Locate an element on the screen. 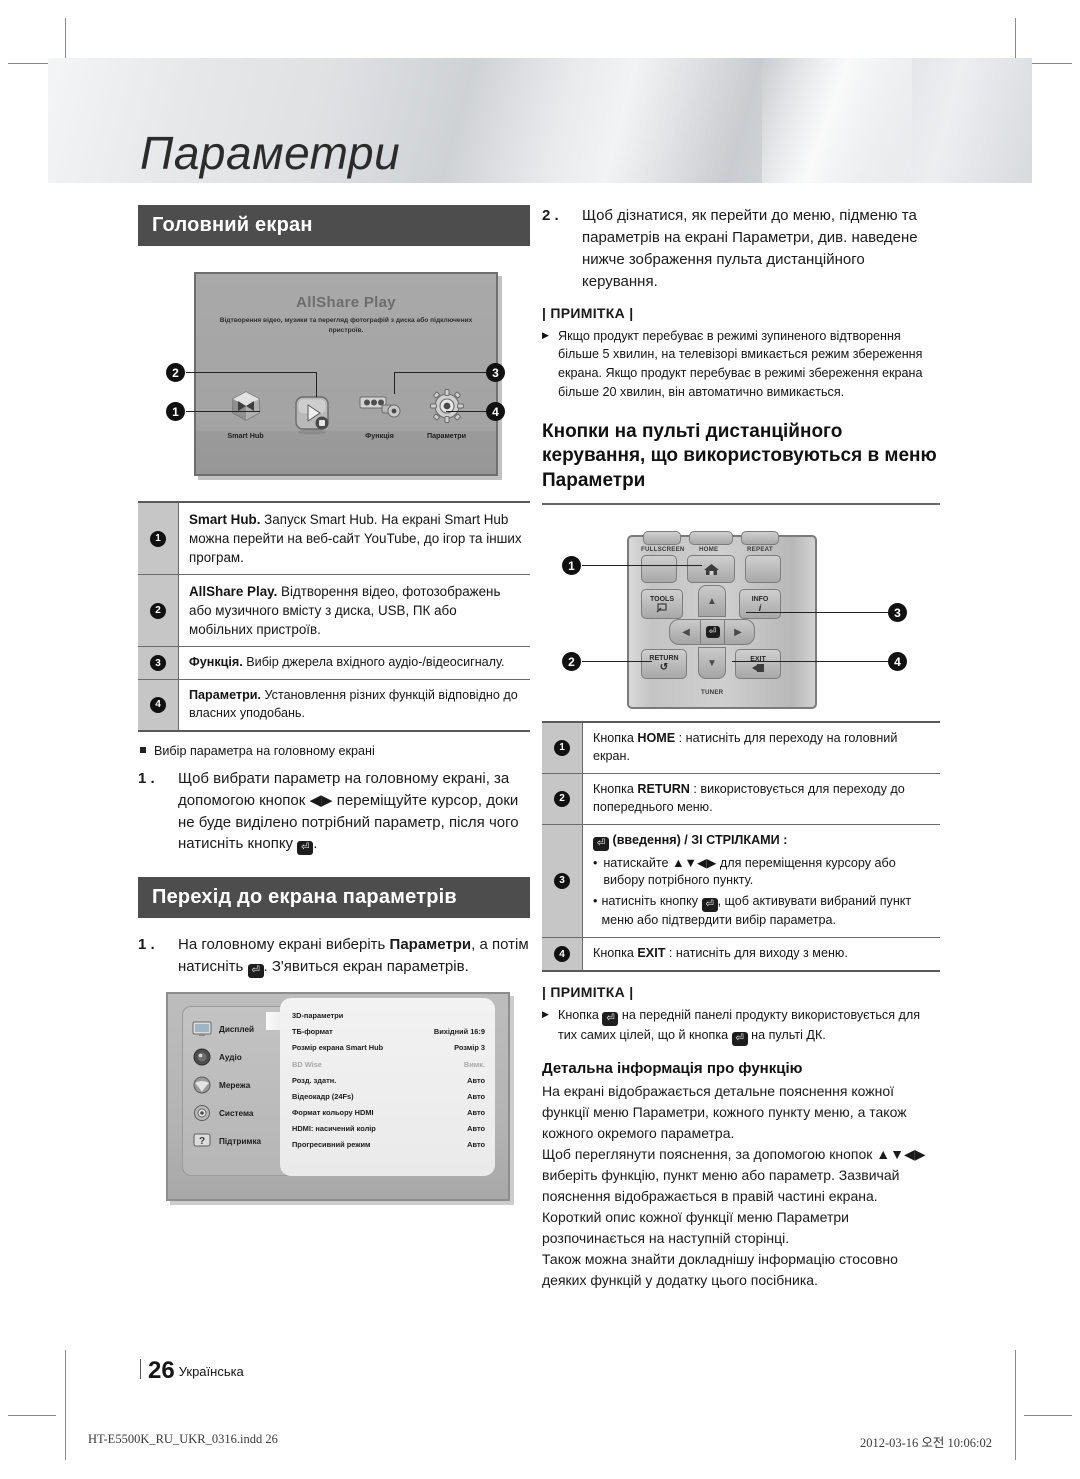 The height and width of the screenshot is (1479, 1080). print-filename: HT-E5500K_RU_UKR_0316.indd 26 is located at coordinates (183, 1439).